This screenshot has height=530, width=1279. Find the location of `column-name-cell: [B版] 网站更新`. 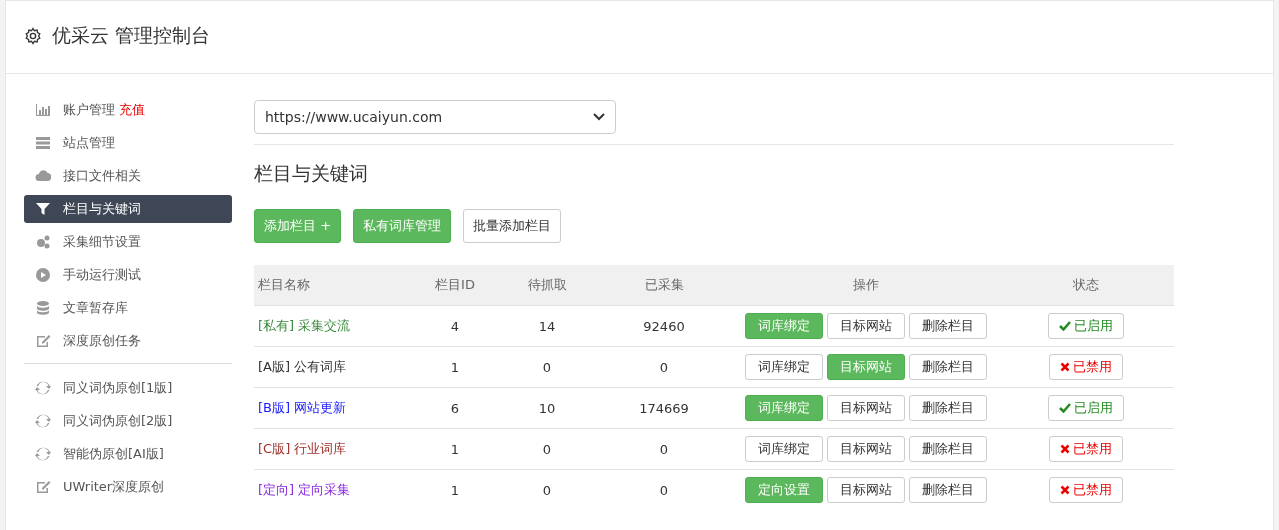

column-name-cell: [B版] 网站更新 is located at coordinates (331, 408).